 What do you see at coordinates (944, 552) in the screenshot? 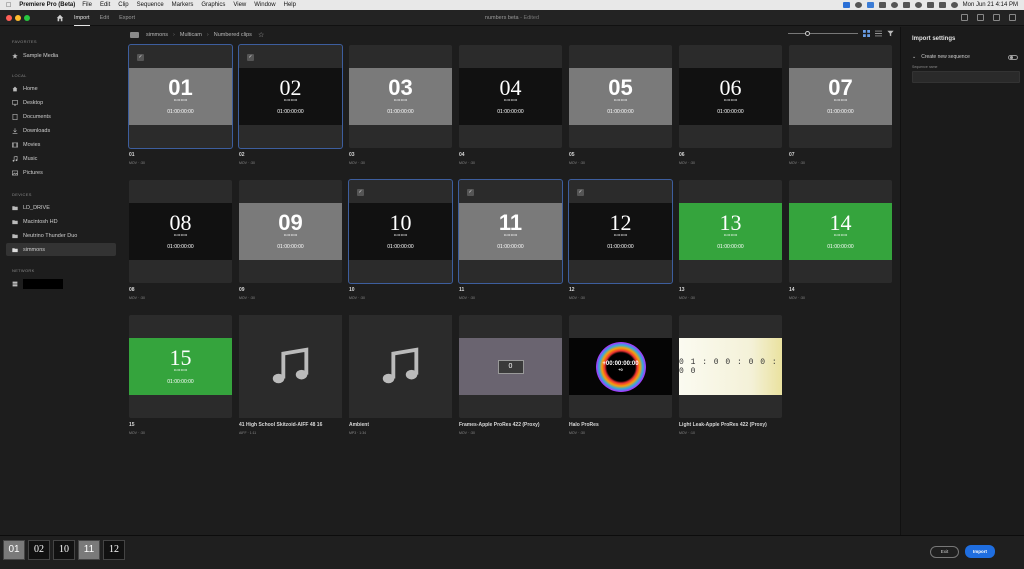
I see `exit-button: Exit` at bounding box center [944, 552].